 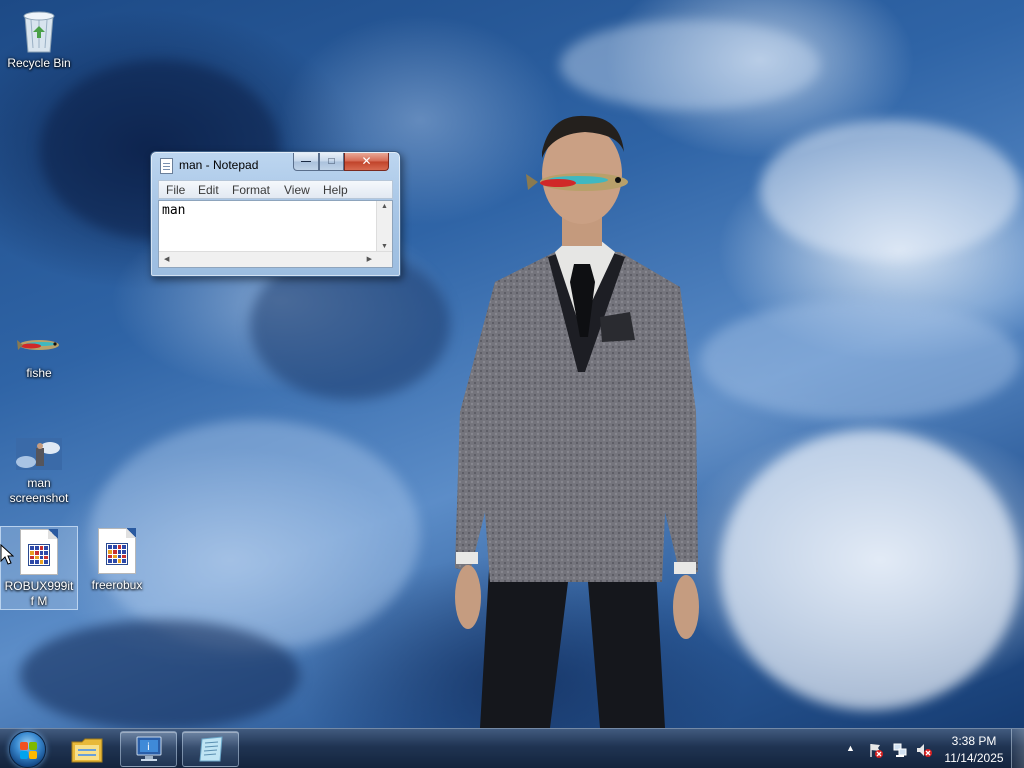 What do you see at coordinates (39, 63) in the screenshot?
I see `desktop-icon-label: Recycle Bin` at bounding box center [39, 63].